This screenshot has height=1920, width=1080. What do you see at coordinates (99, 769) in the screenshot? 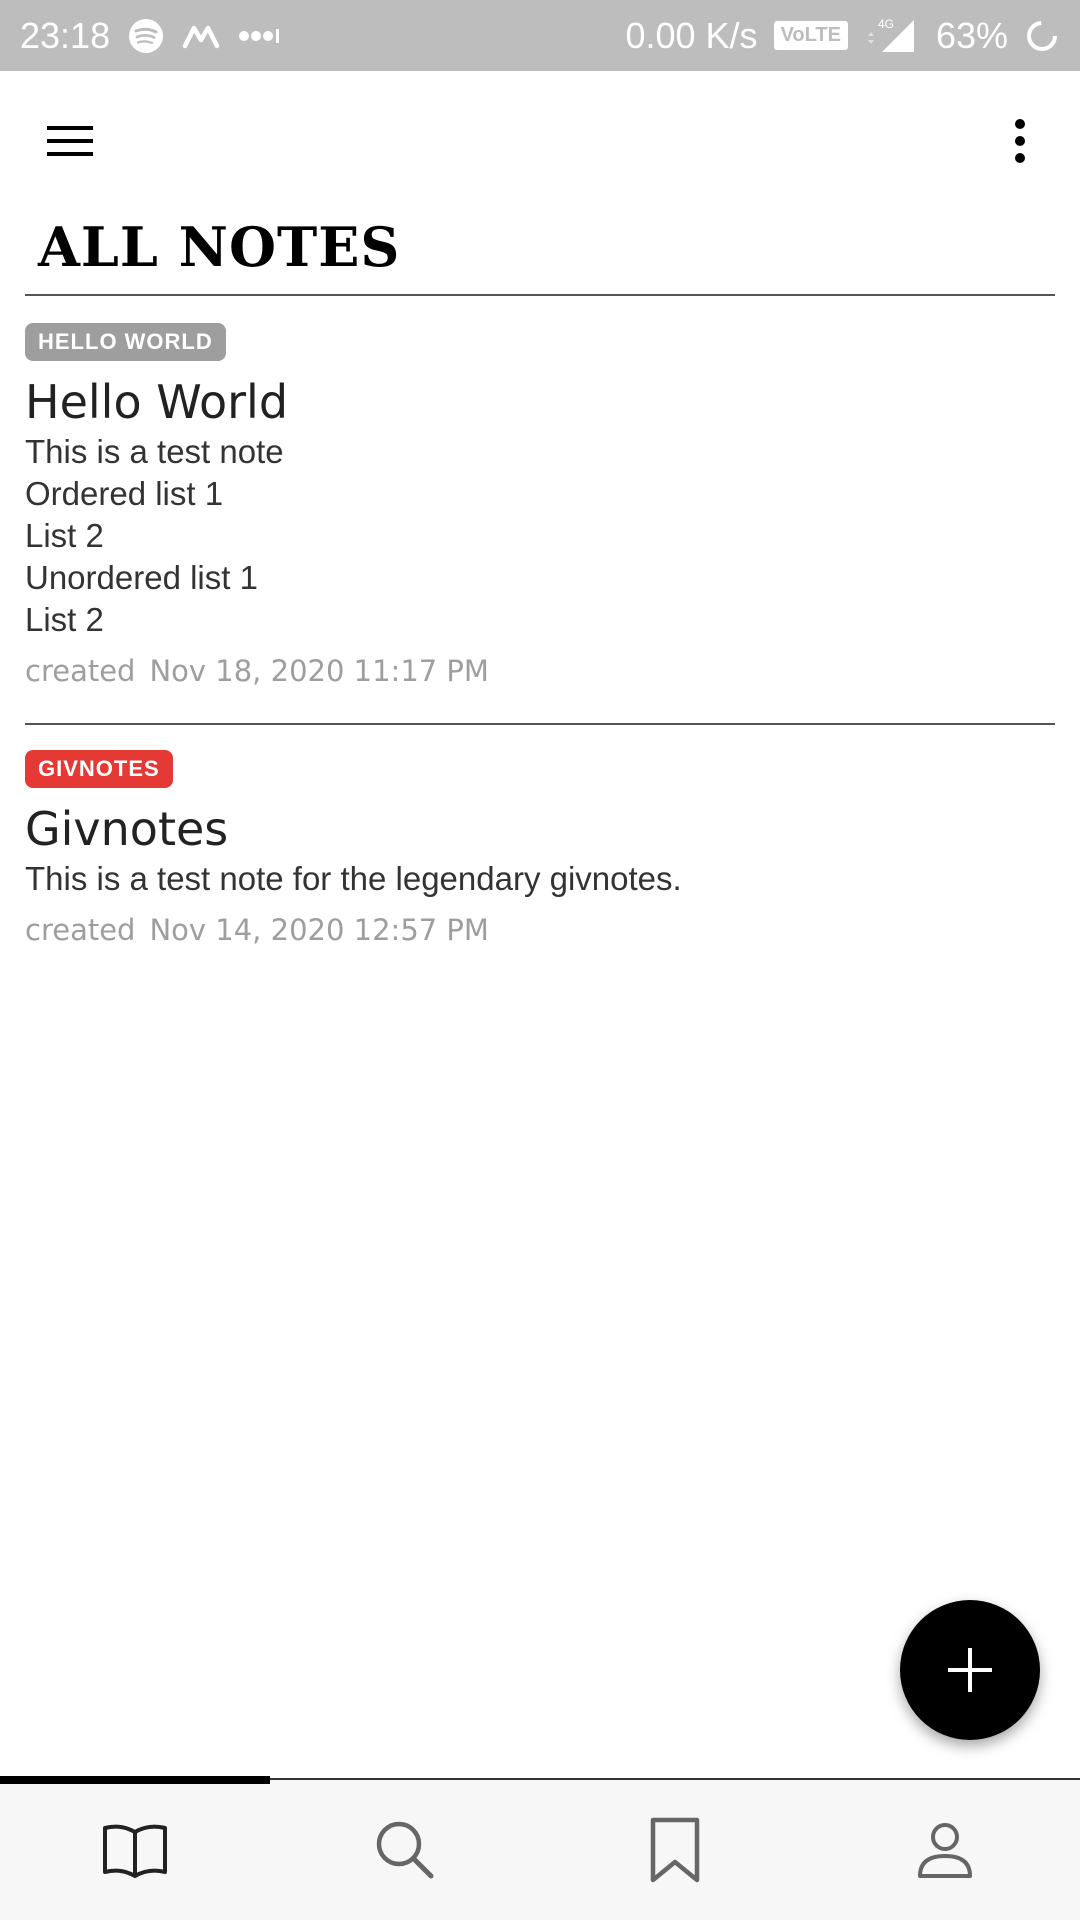
I see `note-tag: GIVNOTES` at bounding box center [99, 769].